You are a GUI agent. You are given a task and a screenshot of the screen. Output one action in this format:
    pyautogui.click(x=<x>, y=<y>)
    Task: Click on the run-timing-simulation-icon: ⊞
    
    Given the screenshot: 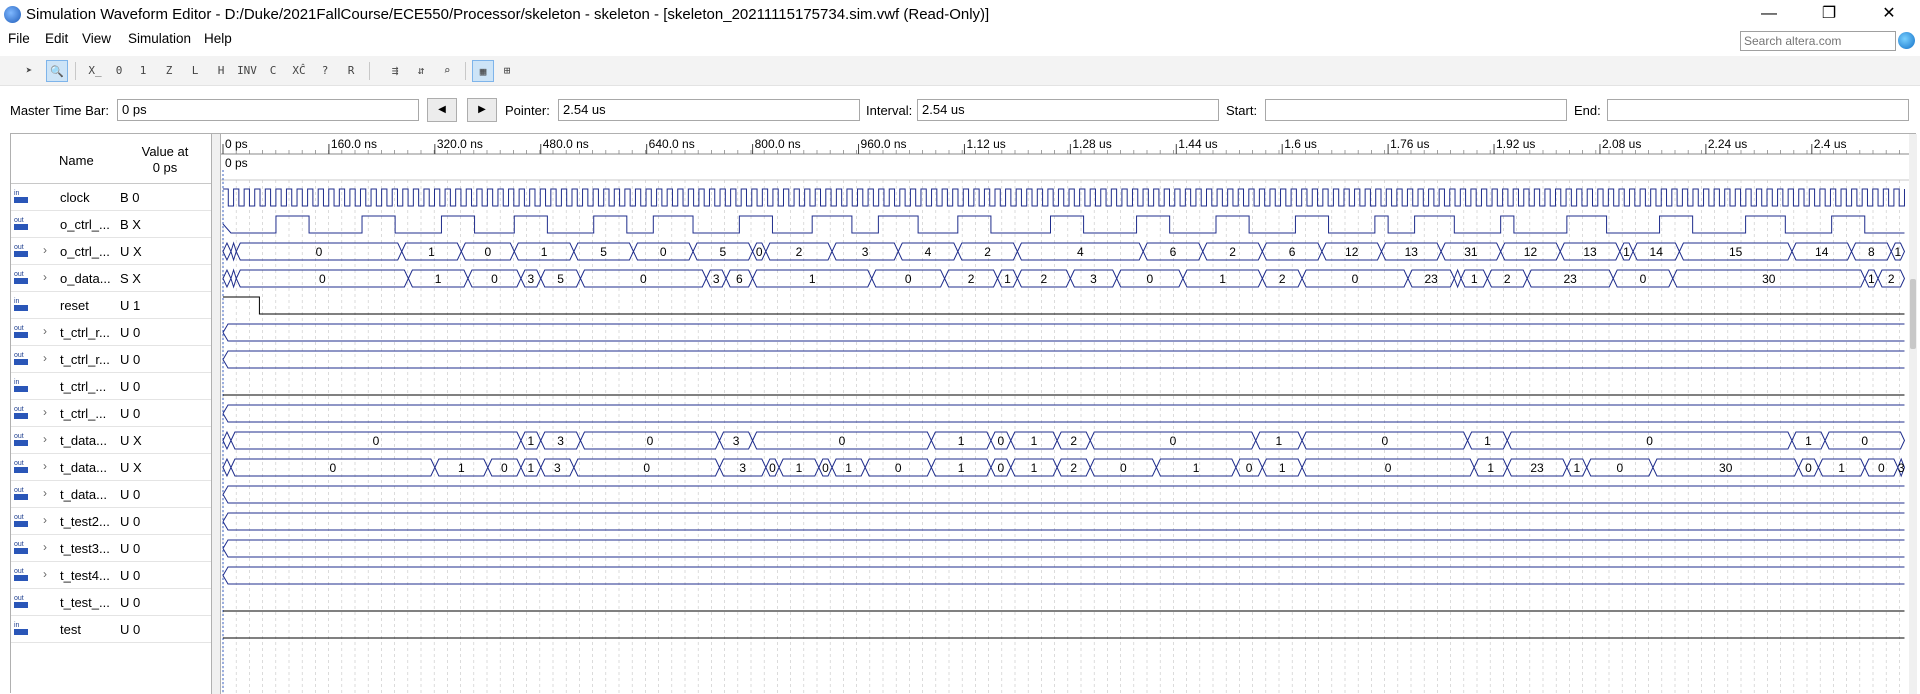 What is the action you would take?
    pyautogui.click(x=507, y=71)
    